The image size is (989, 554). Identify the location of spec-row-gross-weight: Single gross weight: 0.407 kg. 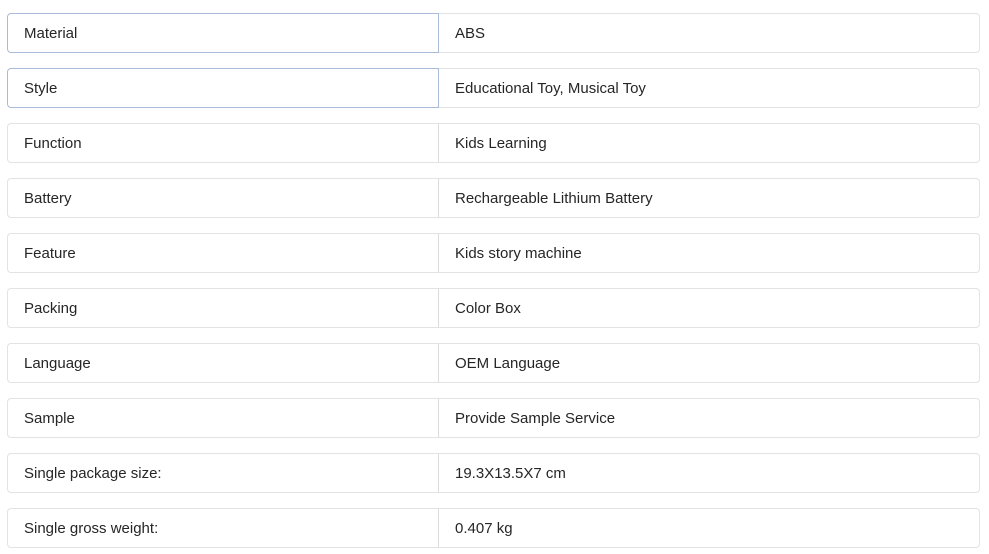
(493, 528).